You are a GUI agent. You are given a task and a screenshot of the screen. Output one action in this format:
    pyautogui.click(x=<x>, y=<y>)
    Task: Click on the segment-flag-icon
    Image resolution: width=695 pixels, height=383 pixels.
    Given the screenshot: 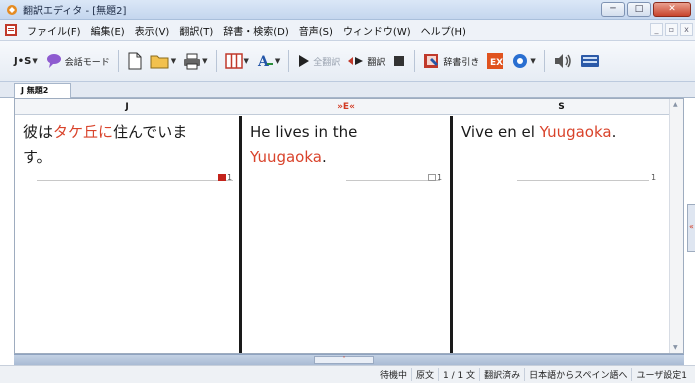 What is the action you would take?
    pyautogui.click(x=432, y=177)
    